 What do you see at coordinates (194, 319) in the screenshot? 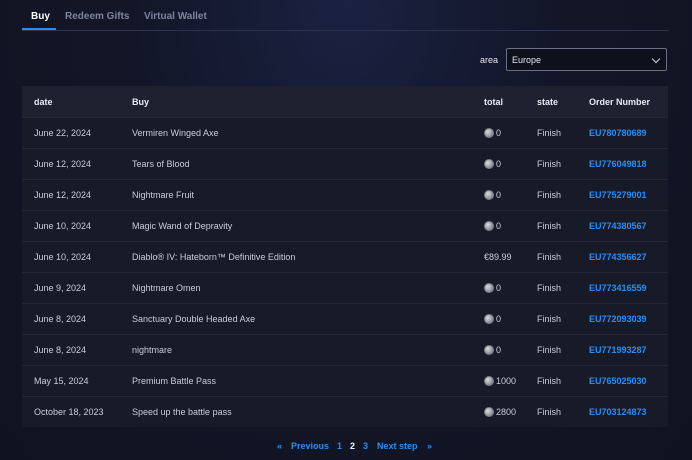
I see `row-item: Sanctuary Double Headed Axe` at bounding box center [194, 319].